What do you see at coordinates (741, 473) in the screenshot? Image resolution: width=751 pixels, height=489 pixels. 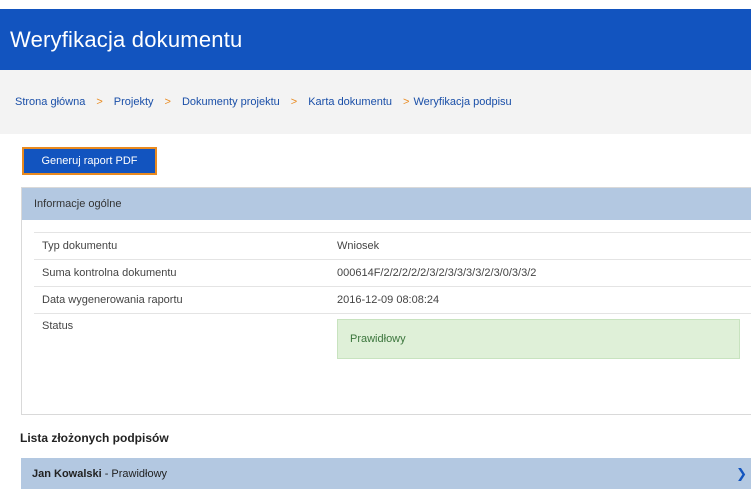 I see `chevron-right-icon: ❯` at bounding box center [741, 473].